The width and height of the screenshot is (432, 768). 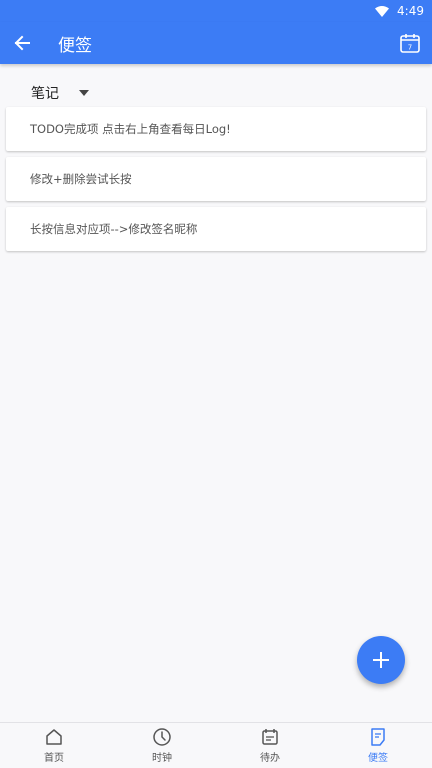 What do you see at coordinates (216, 129) in the screenshot?
I see `note-item: TODO完成项 点击右上角查看每日Log!` at bounding box center [216, 129].